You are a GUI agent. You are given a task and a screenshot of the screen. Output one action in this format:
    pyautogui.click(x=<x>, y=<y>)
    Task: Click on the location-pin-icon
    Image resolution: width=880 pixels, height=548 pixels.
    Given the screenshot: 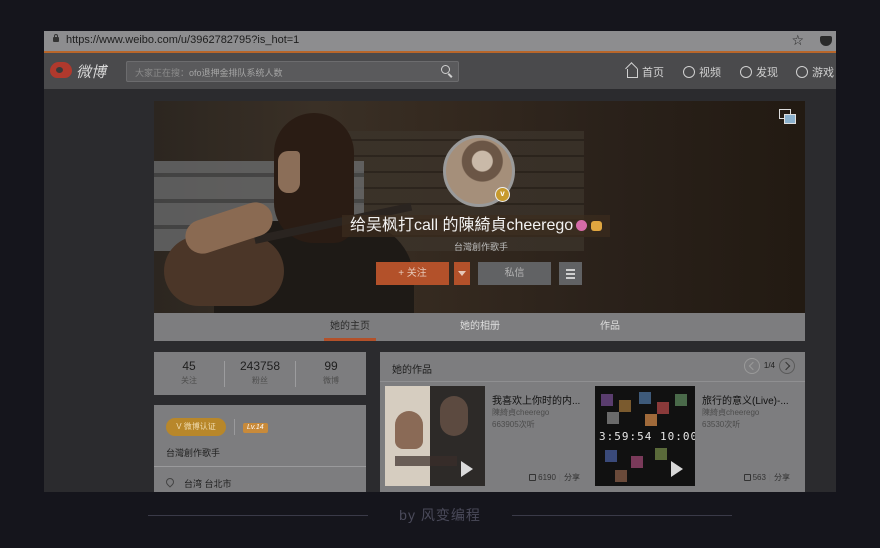 What is the action you would take?
    pyautogui.click(x=170, y=482)
    